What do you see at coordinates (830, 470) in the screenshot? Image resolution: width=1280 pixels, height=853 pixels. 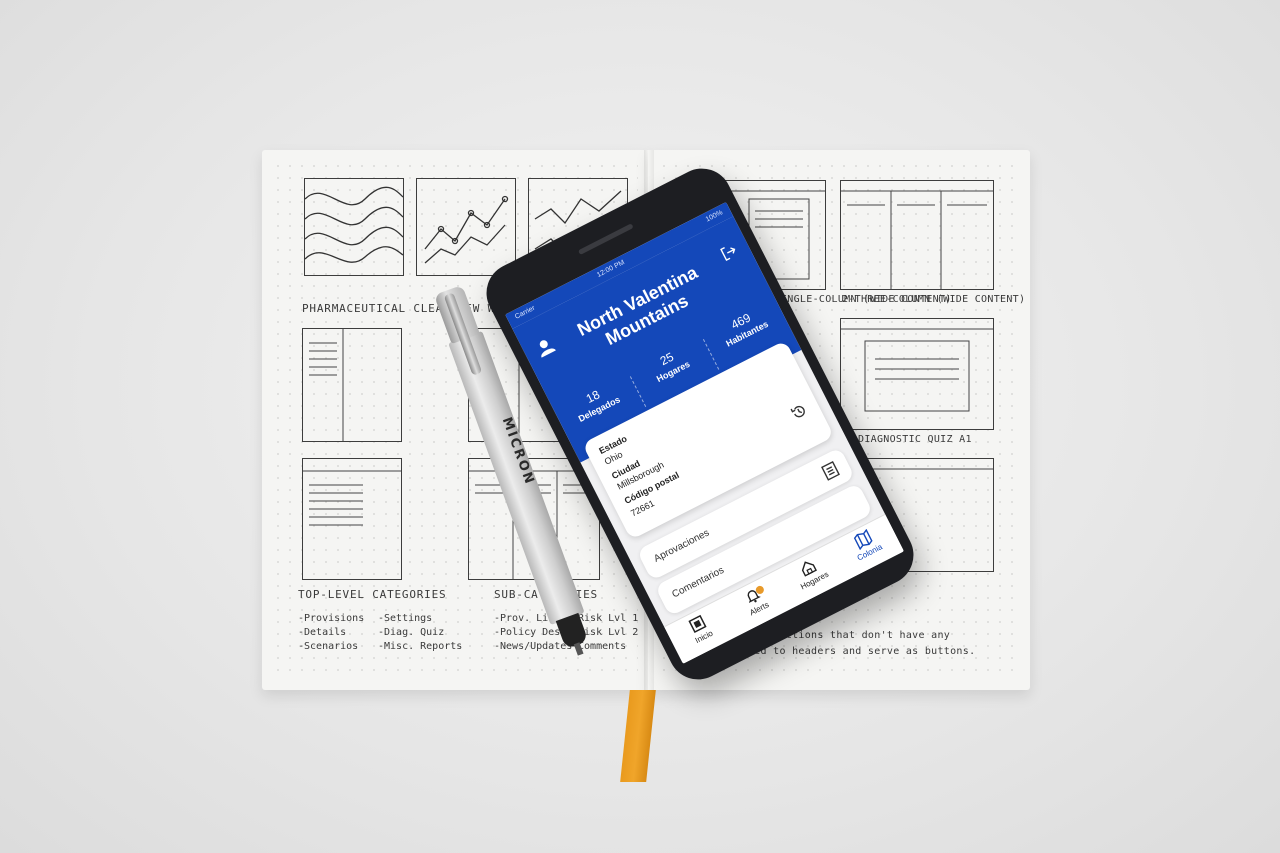 I see `document-icon` at bounding box center [830, 470].